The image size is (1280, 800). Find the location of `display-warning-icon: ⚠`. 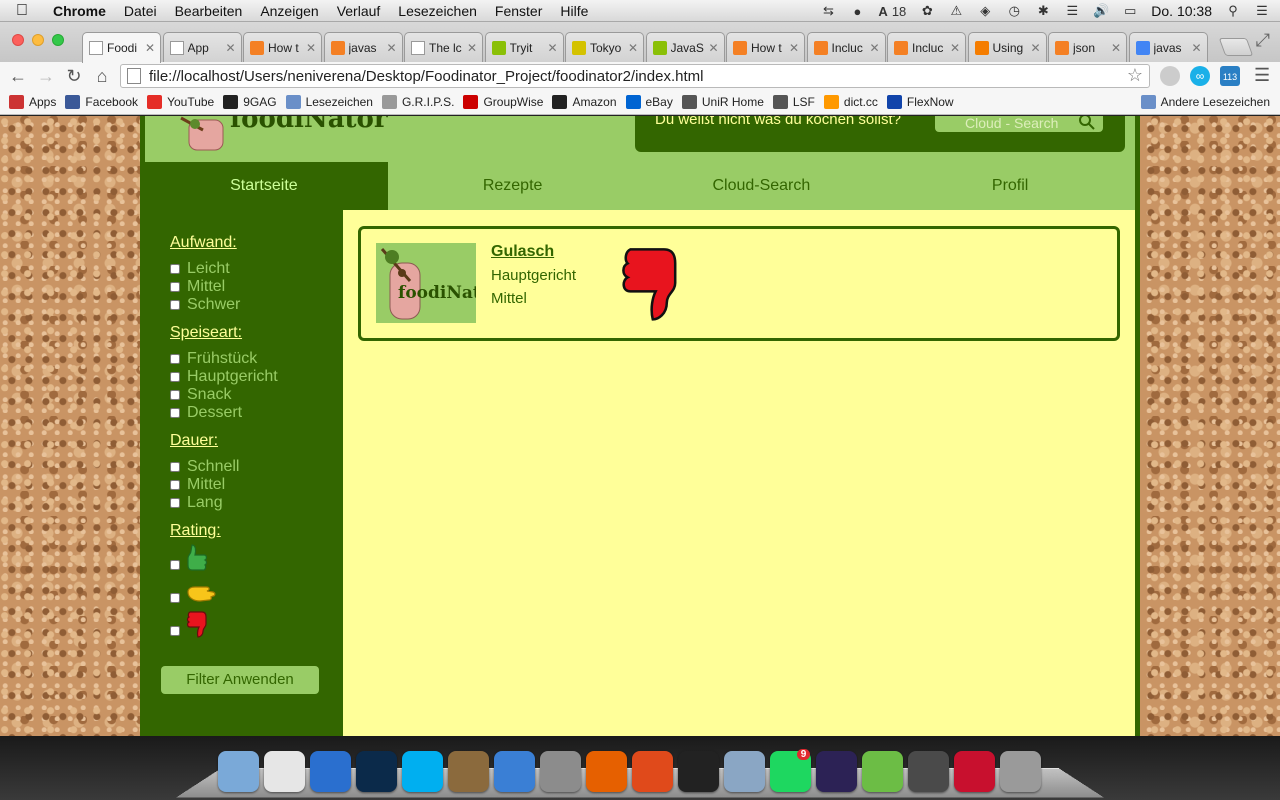

display-warning-icon: ⚠ is located at coordinates (956, 11).